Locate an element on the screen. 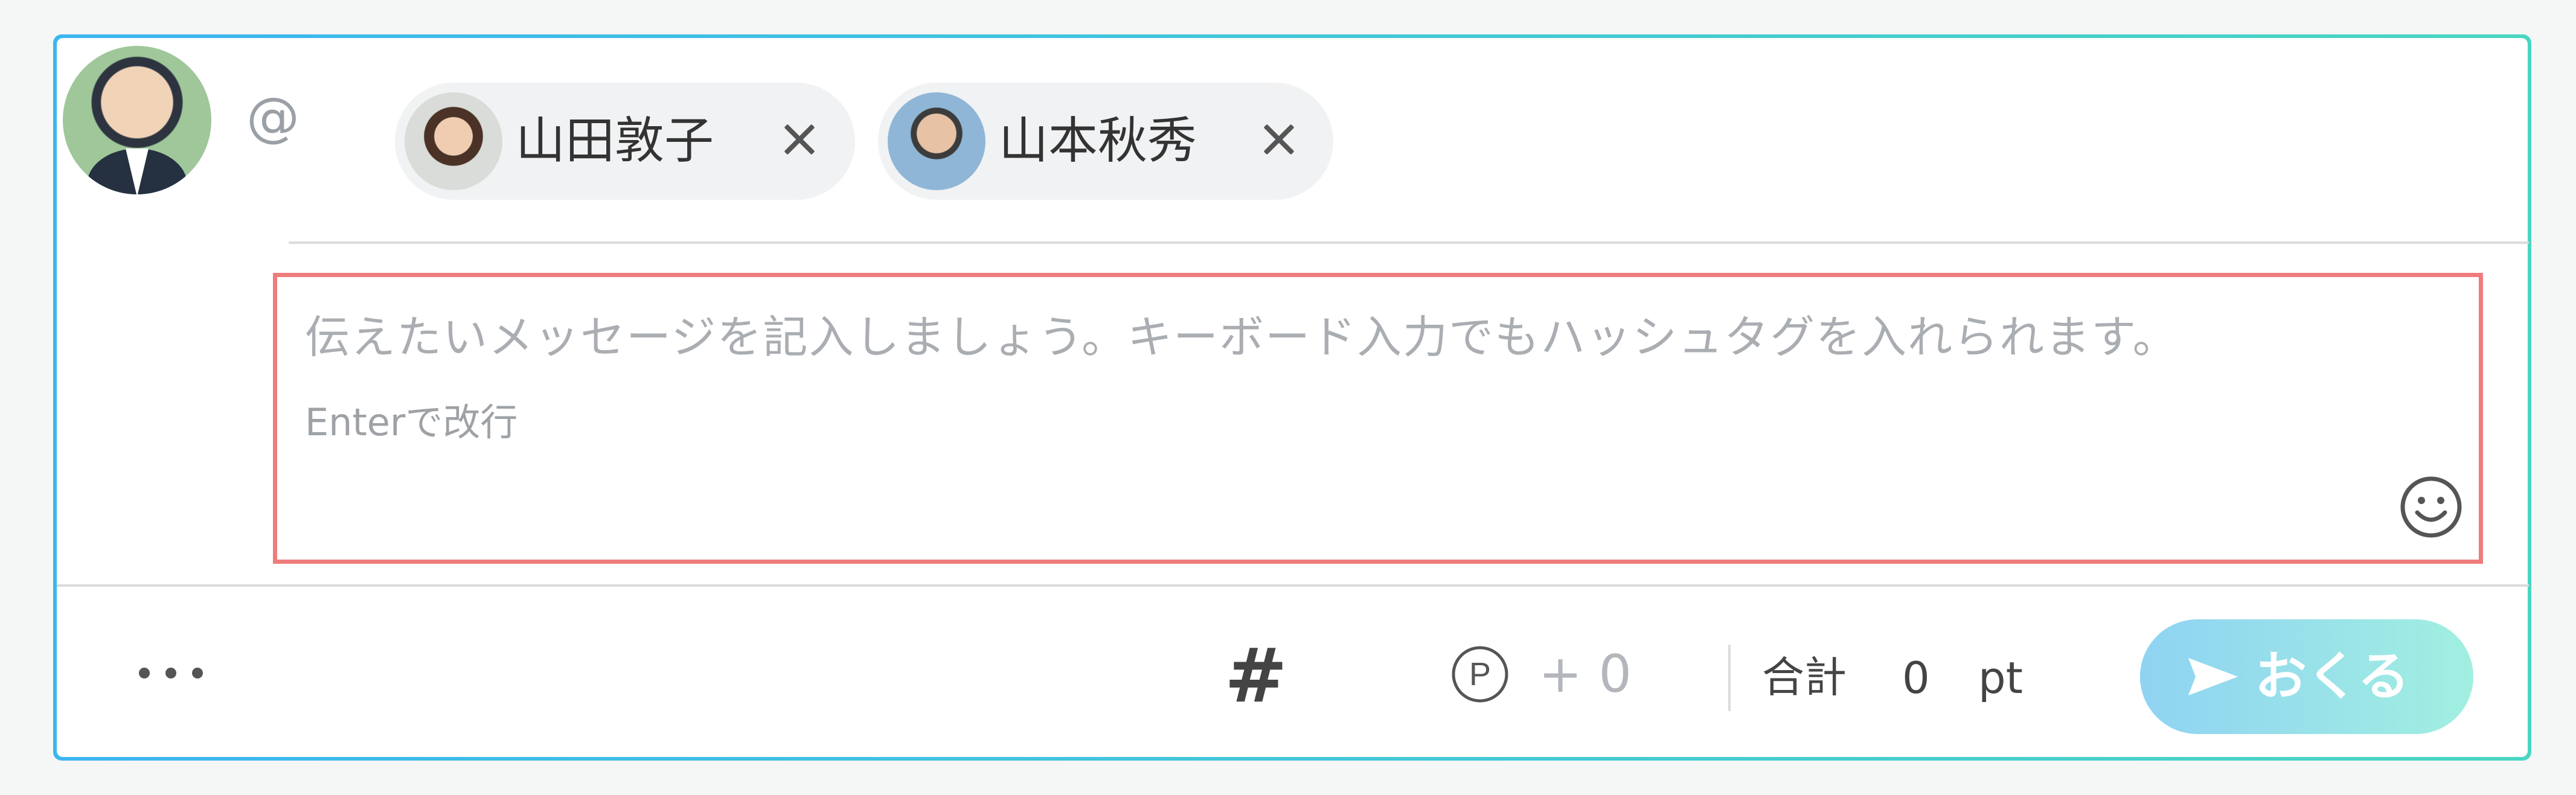 The height and width of the screenshot is (795, 2576). recipient-chip: 山本秋秀 is located at coordinates (1105, 141).